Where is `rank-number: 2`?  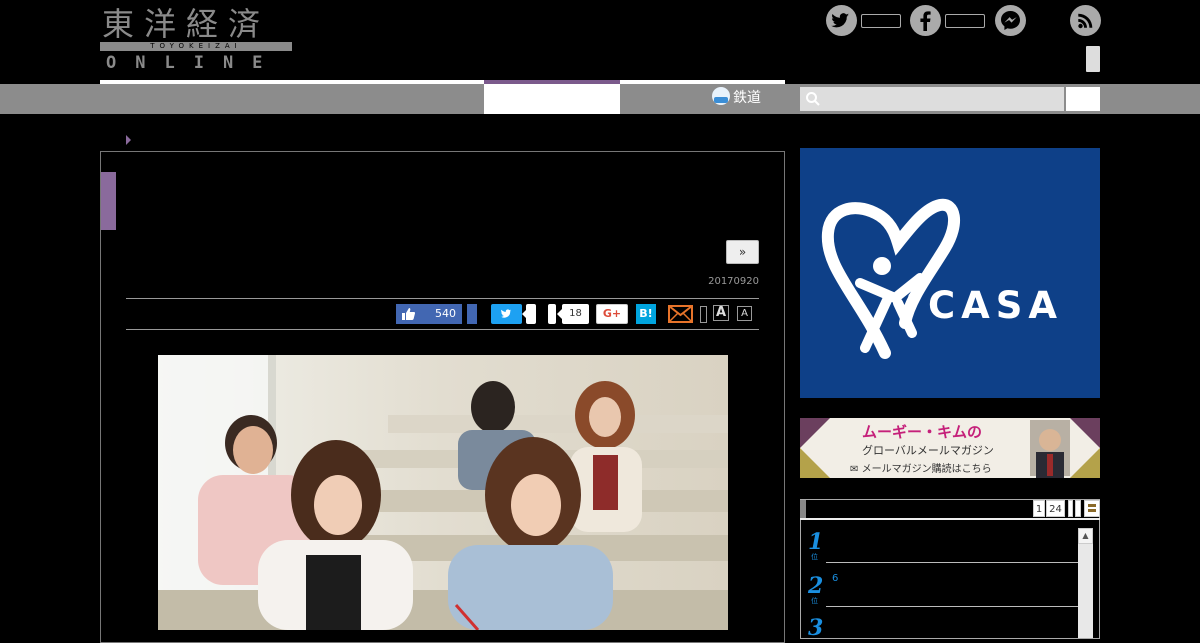 rank-number: 2 is located at coordinates (816, 586).